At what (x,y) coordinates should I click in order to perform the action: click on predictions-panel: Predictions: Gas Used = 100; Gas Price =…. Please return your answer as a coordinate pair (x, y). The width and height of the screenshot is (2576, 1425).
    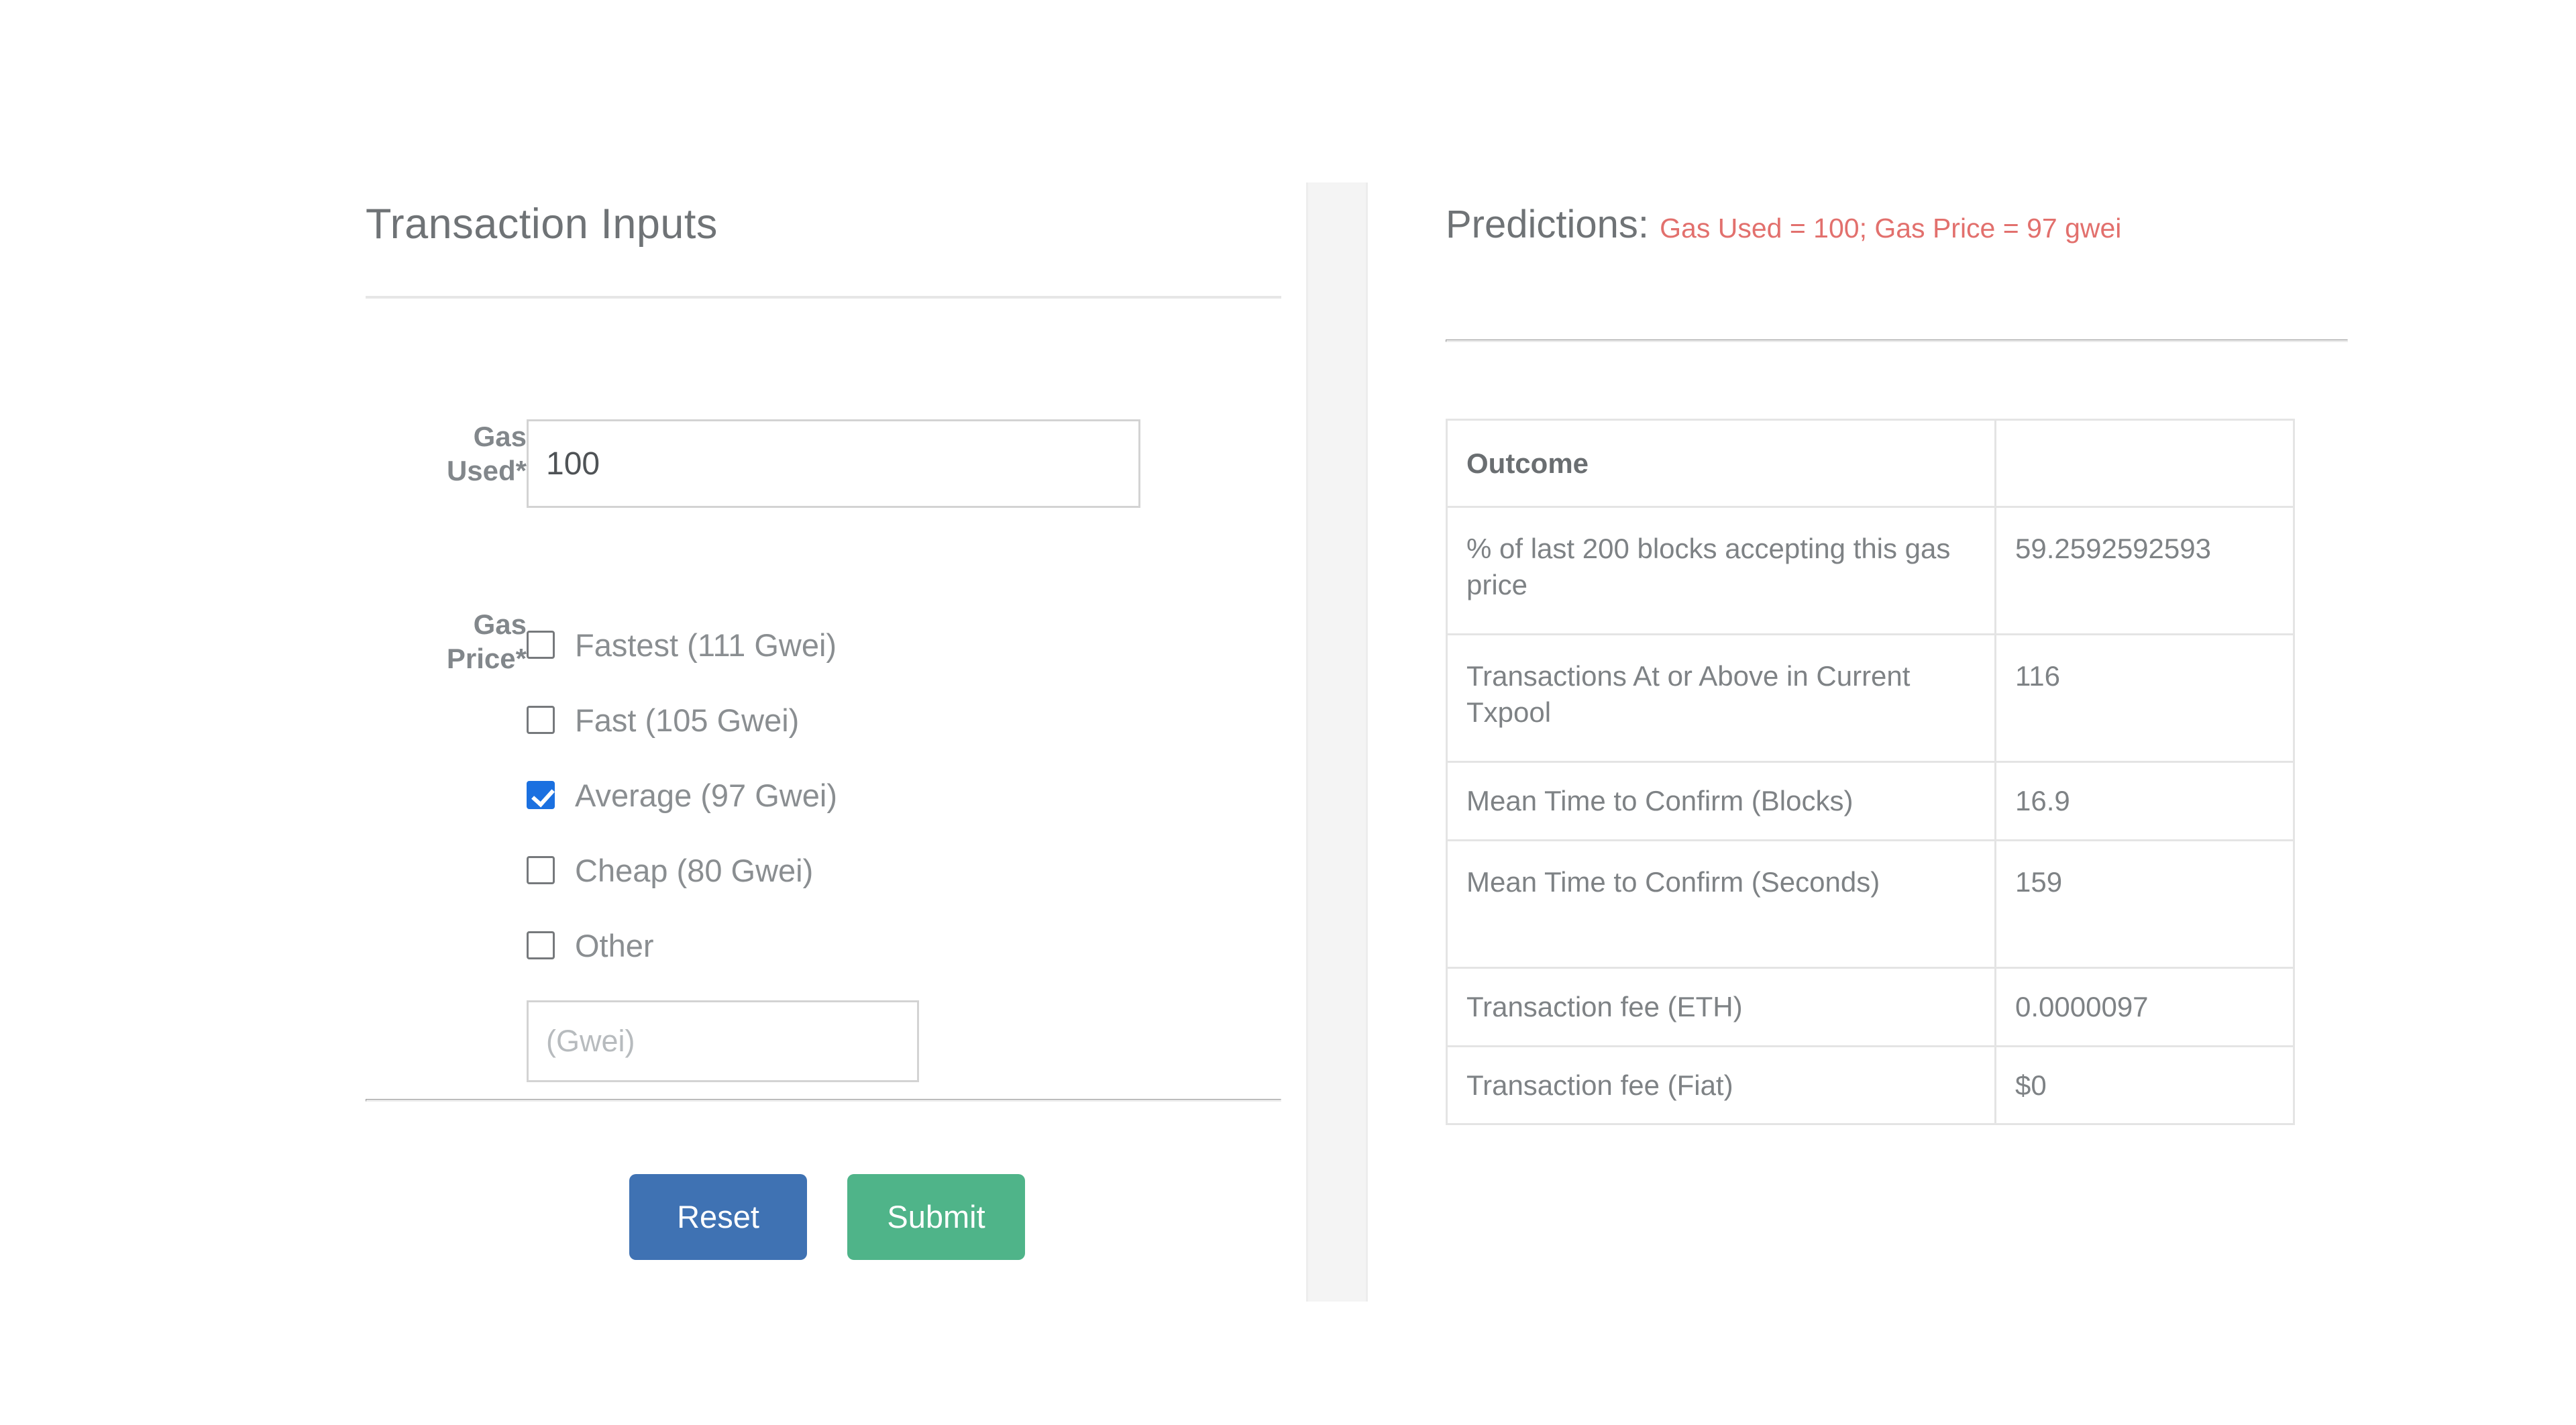
    Looking at the image, I should click on (1903, 225).